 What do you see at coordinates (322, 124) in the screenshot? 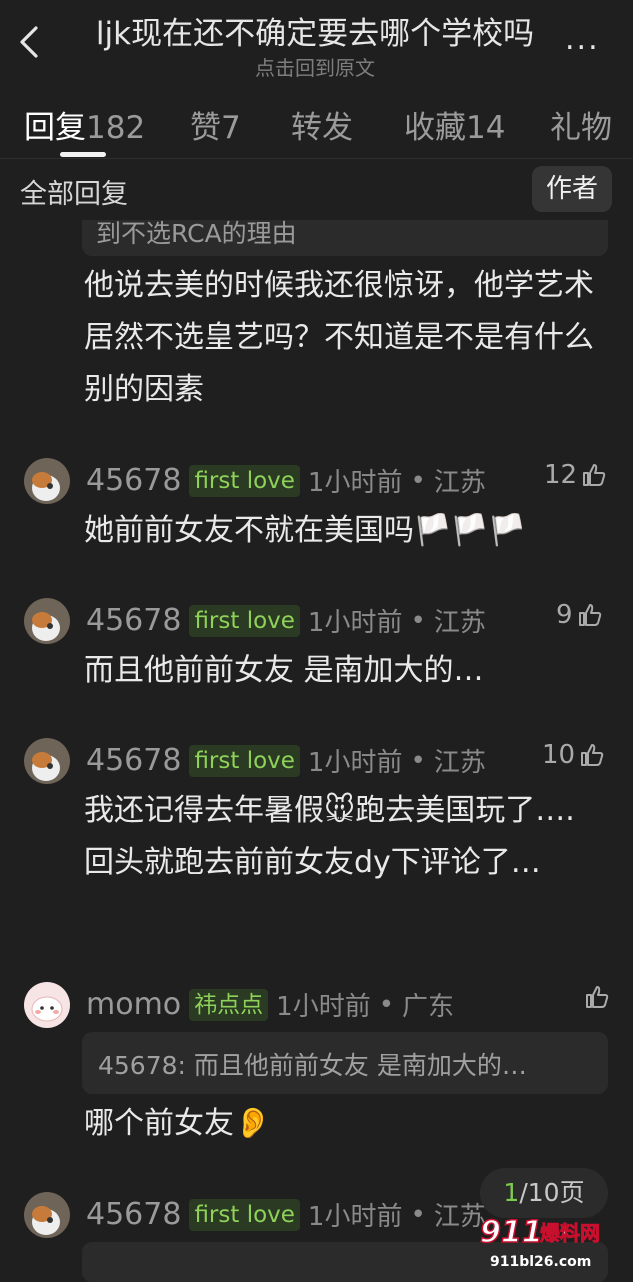
I see `tab-reposts: 转发` at bounding box center [322, 124].